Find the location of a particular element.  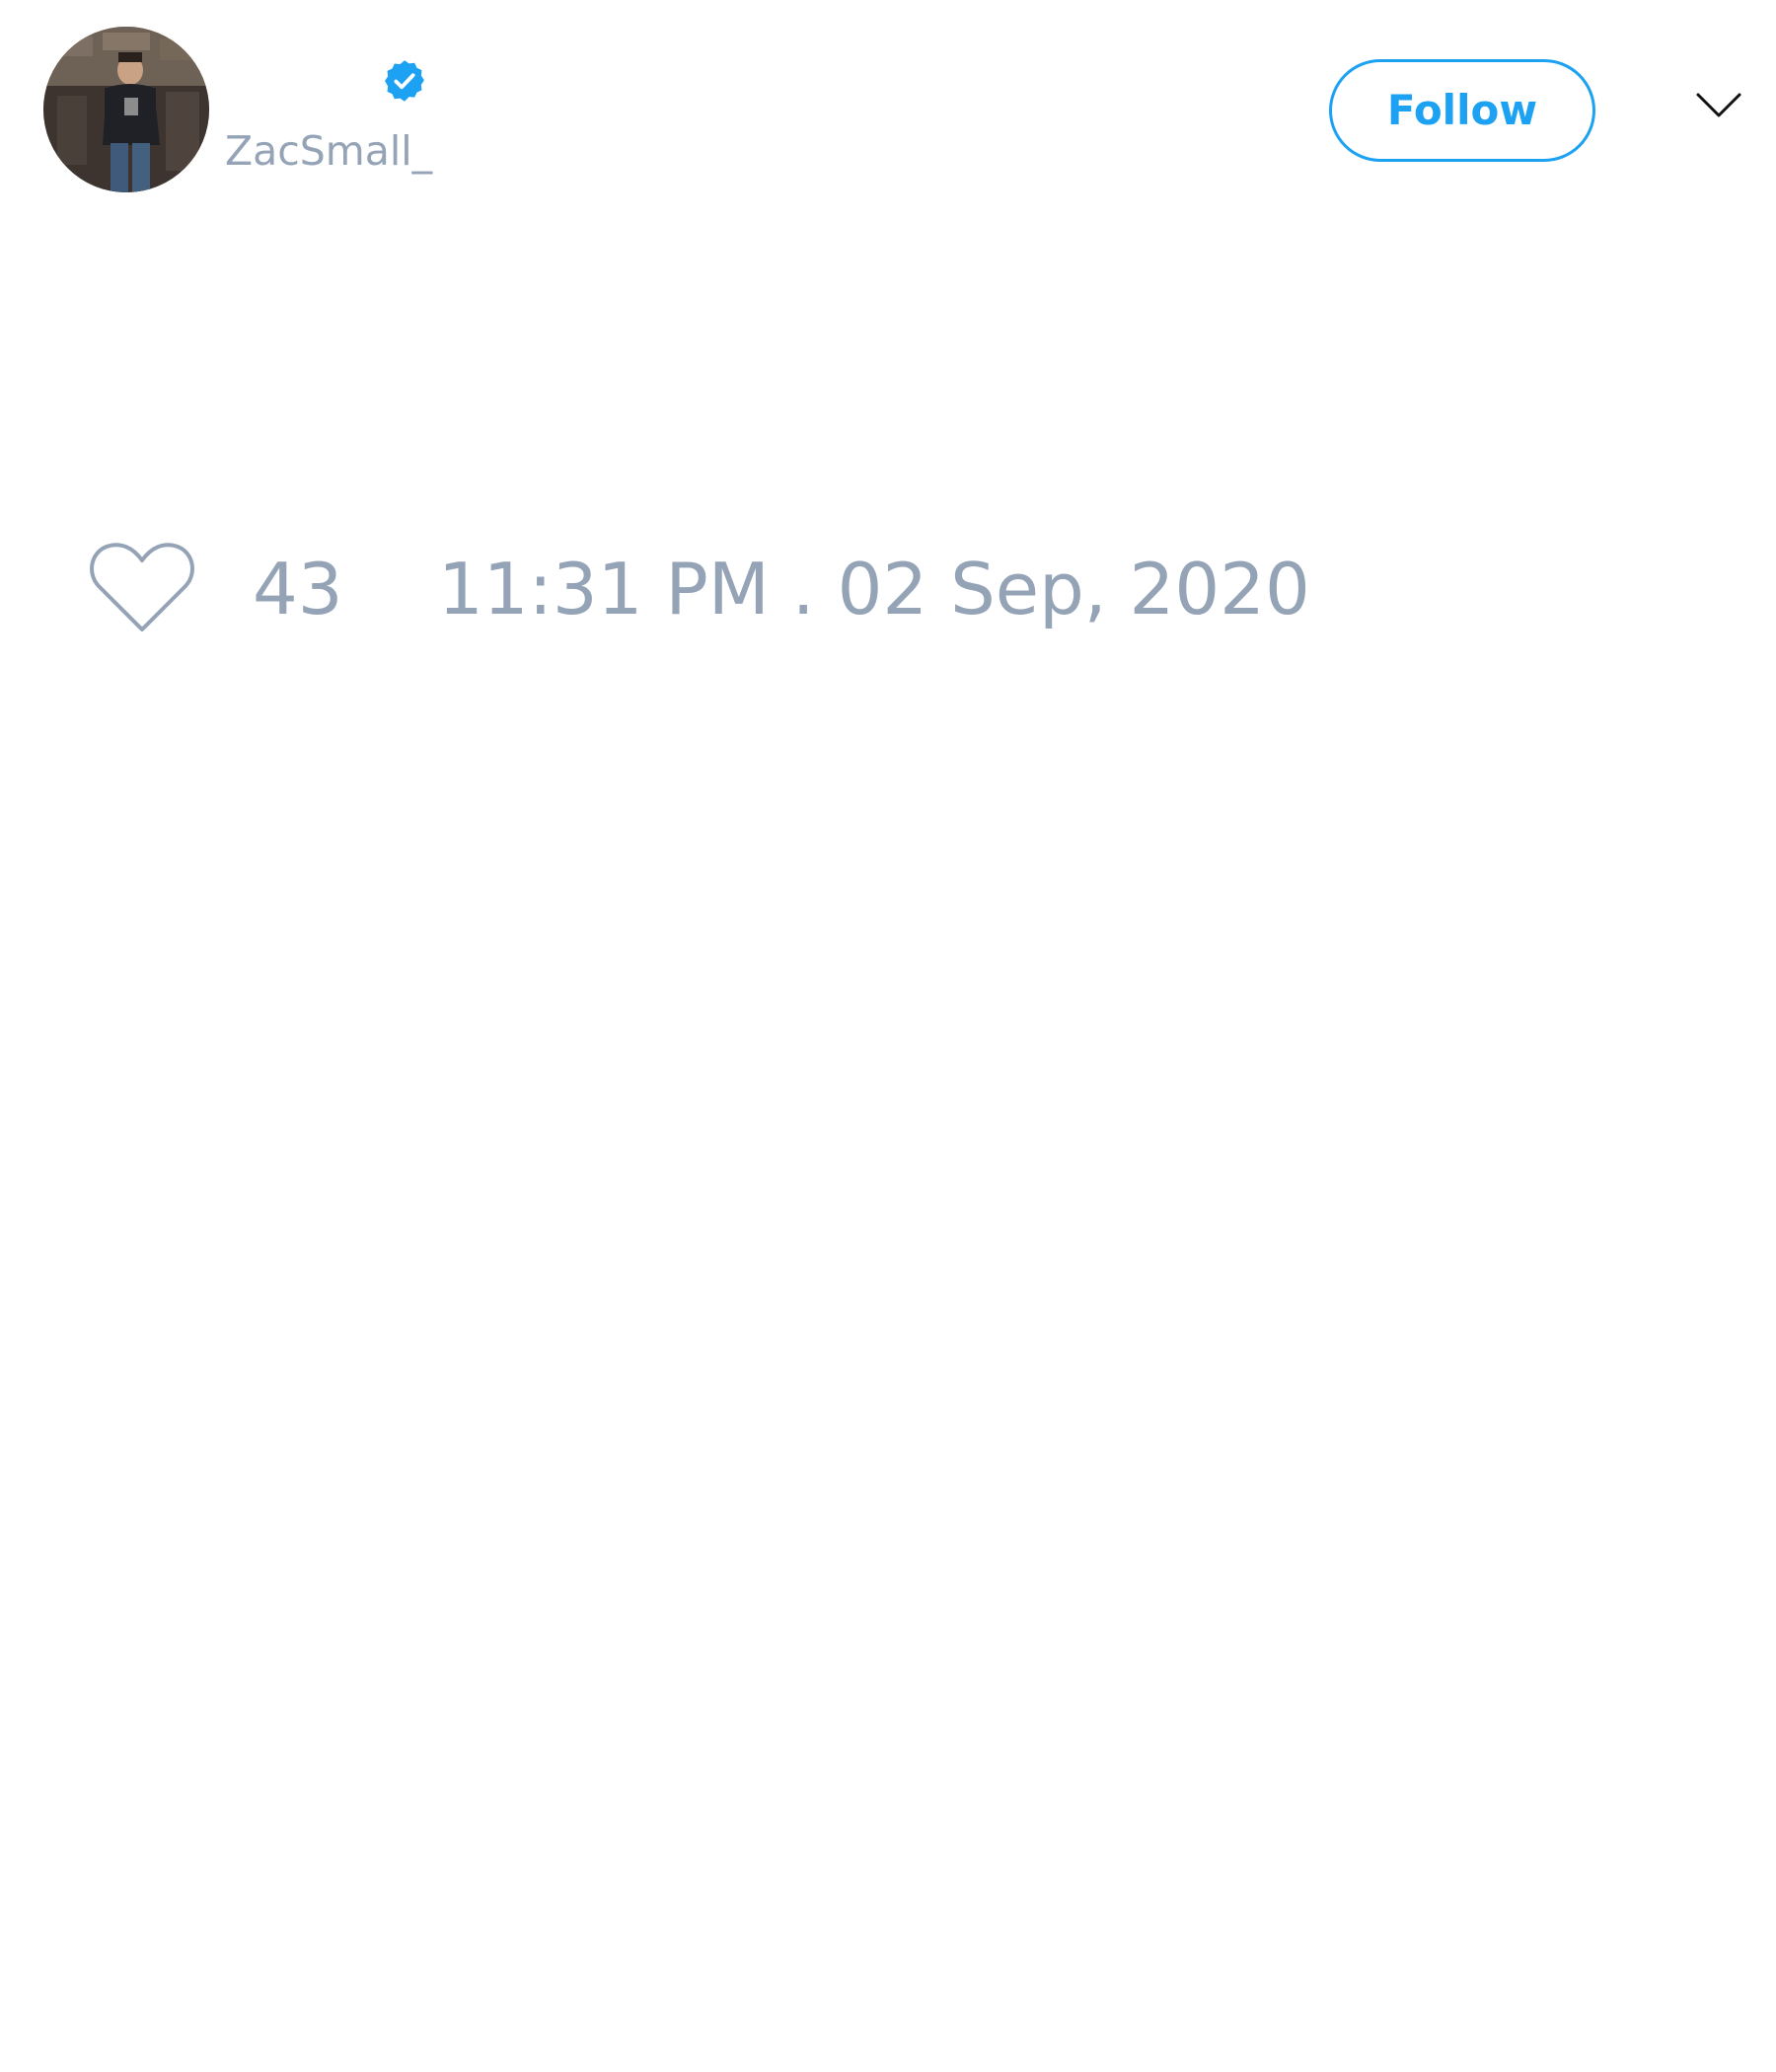

avatar-image is located at coordinates (126, 110).